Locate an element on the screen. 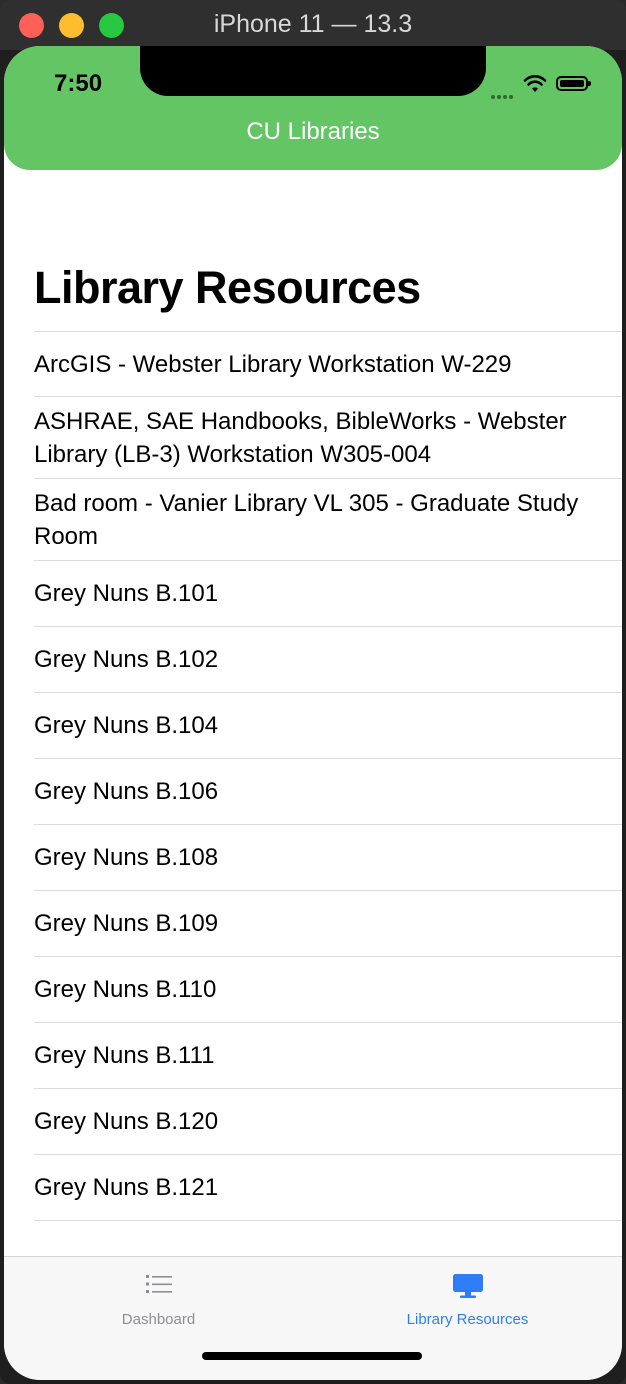 This screenshot has height=1384, width=626. tab-library-resources: Library Resources is located at coordinates (467, 1299).